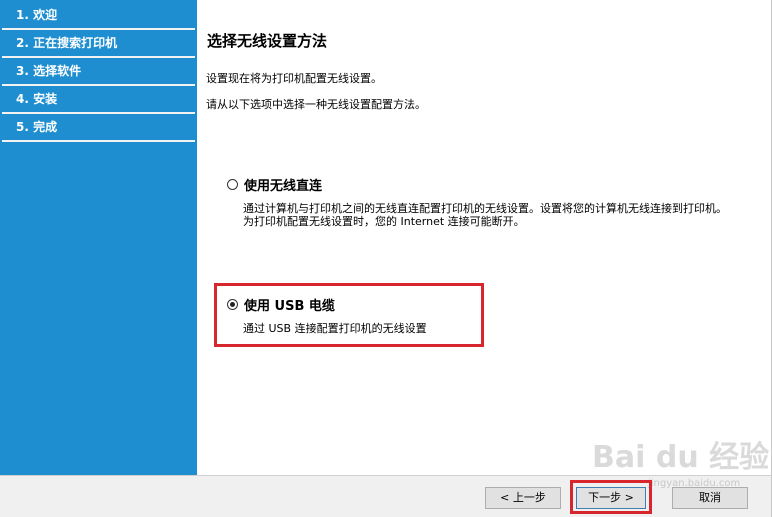  What do you see at coordinates (694, 483) in the screenshot?
I see `watermark-url: jingyan.baidu.com` at bounding box center [694, 483].